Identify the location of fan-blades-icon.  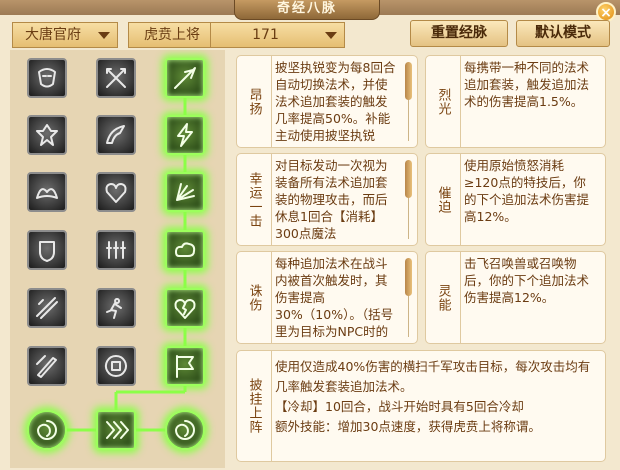
(185, 192).